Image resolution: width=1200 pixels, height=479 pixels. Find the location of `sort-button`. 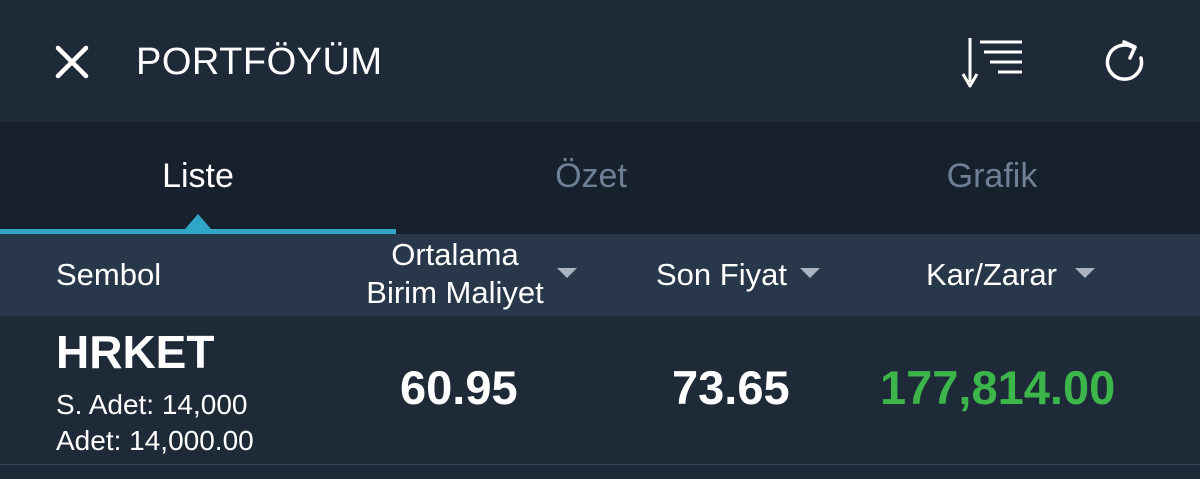

sort-button is located at coordinates (992, 63).